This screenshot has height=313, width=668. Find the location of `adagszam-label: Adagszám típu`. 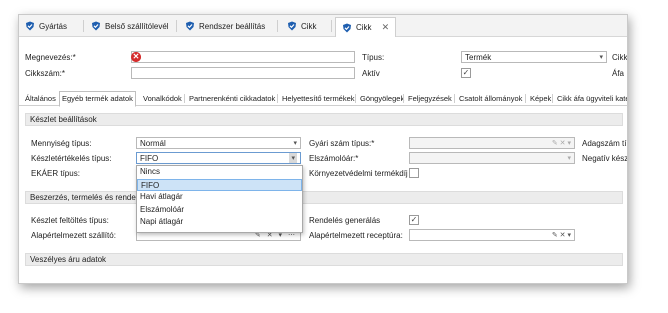

adagszam-label: Adagszám típu is located at coordinates (604, 143).